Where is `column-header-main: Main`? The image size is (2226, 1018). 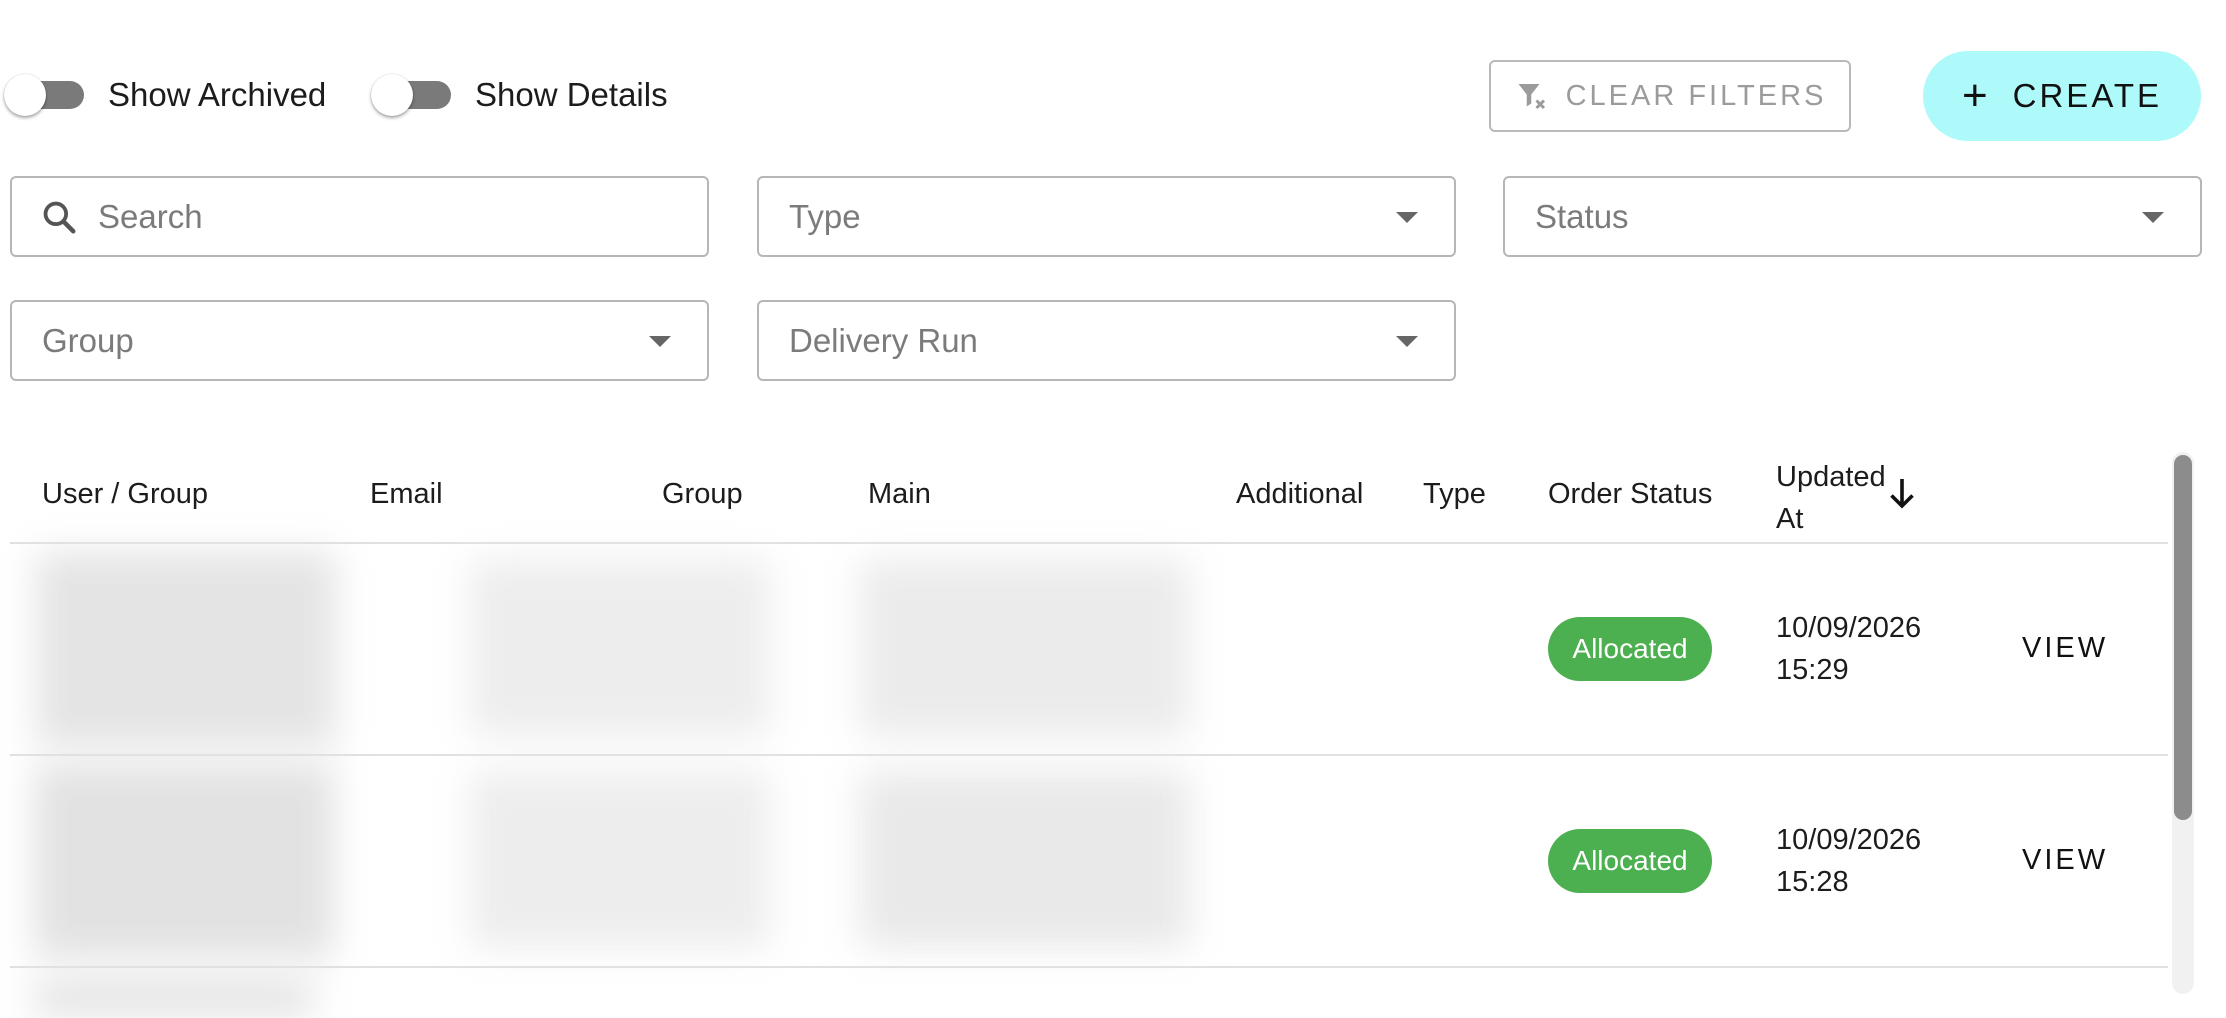 column-header-main: Main is located at coordinates (899, 494).